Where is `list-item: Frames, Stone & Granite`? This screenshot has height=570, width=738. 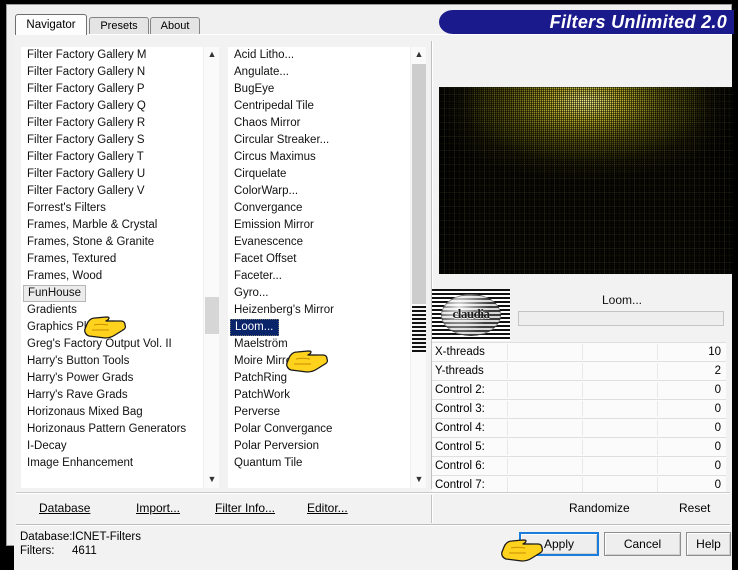 list-item: Frames, Stone & Granite is located at coordinates (111, 242).